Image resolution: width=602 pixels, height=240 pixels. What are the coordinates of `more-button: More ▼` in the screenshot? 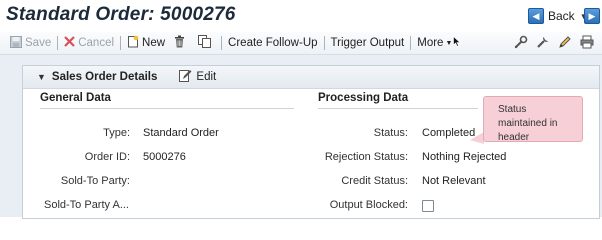 It's located at (439, 43).